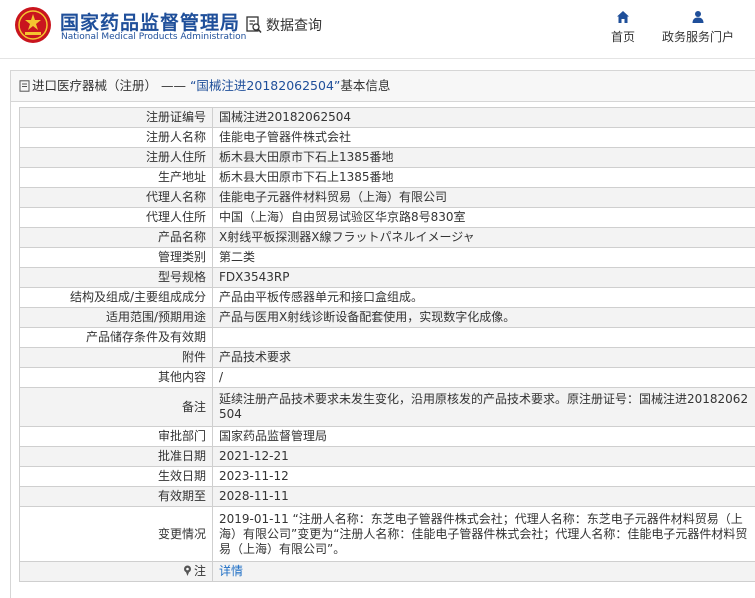  Describe the element at coordinates (484, 457) in the screenshot. I see `row-value: 2021-12-21` at that location.